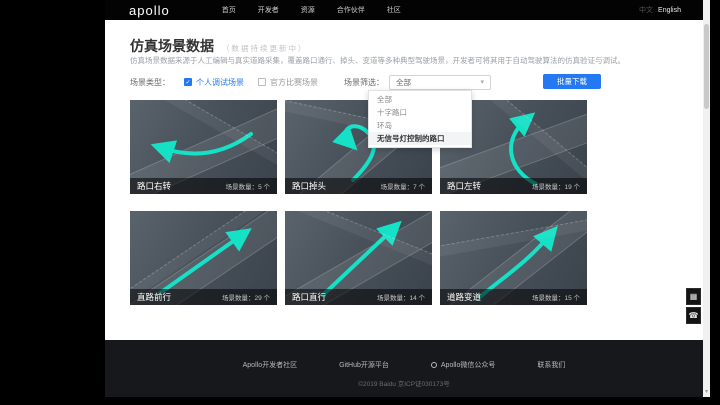 Image resolution: width=720 pixels, height=405 pixels. What do you see at coordinates (468, 365) in the screenshot?
I see `footer-link-wechat-label: Apollo微信公众号` at bounding box center [468, 365].